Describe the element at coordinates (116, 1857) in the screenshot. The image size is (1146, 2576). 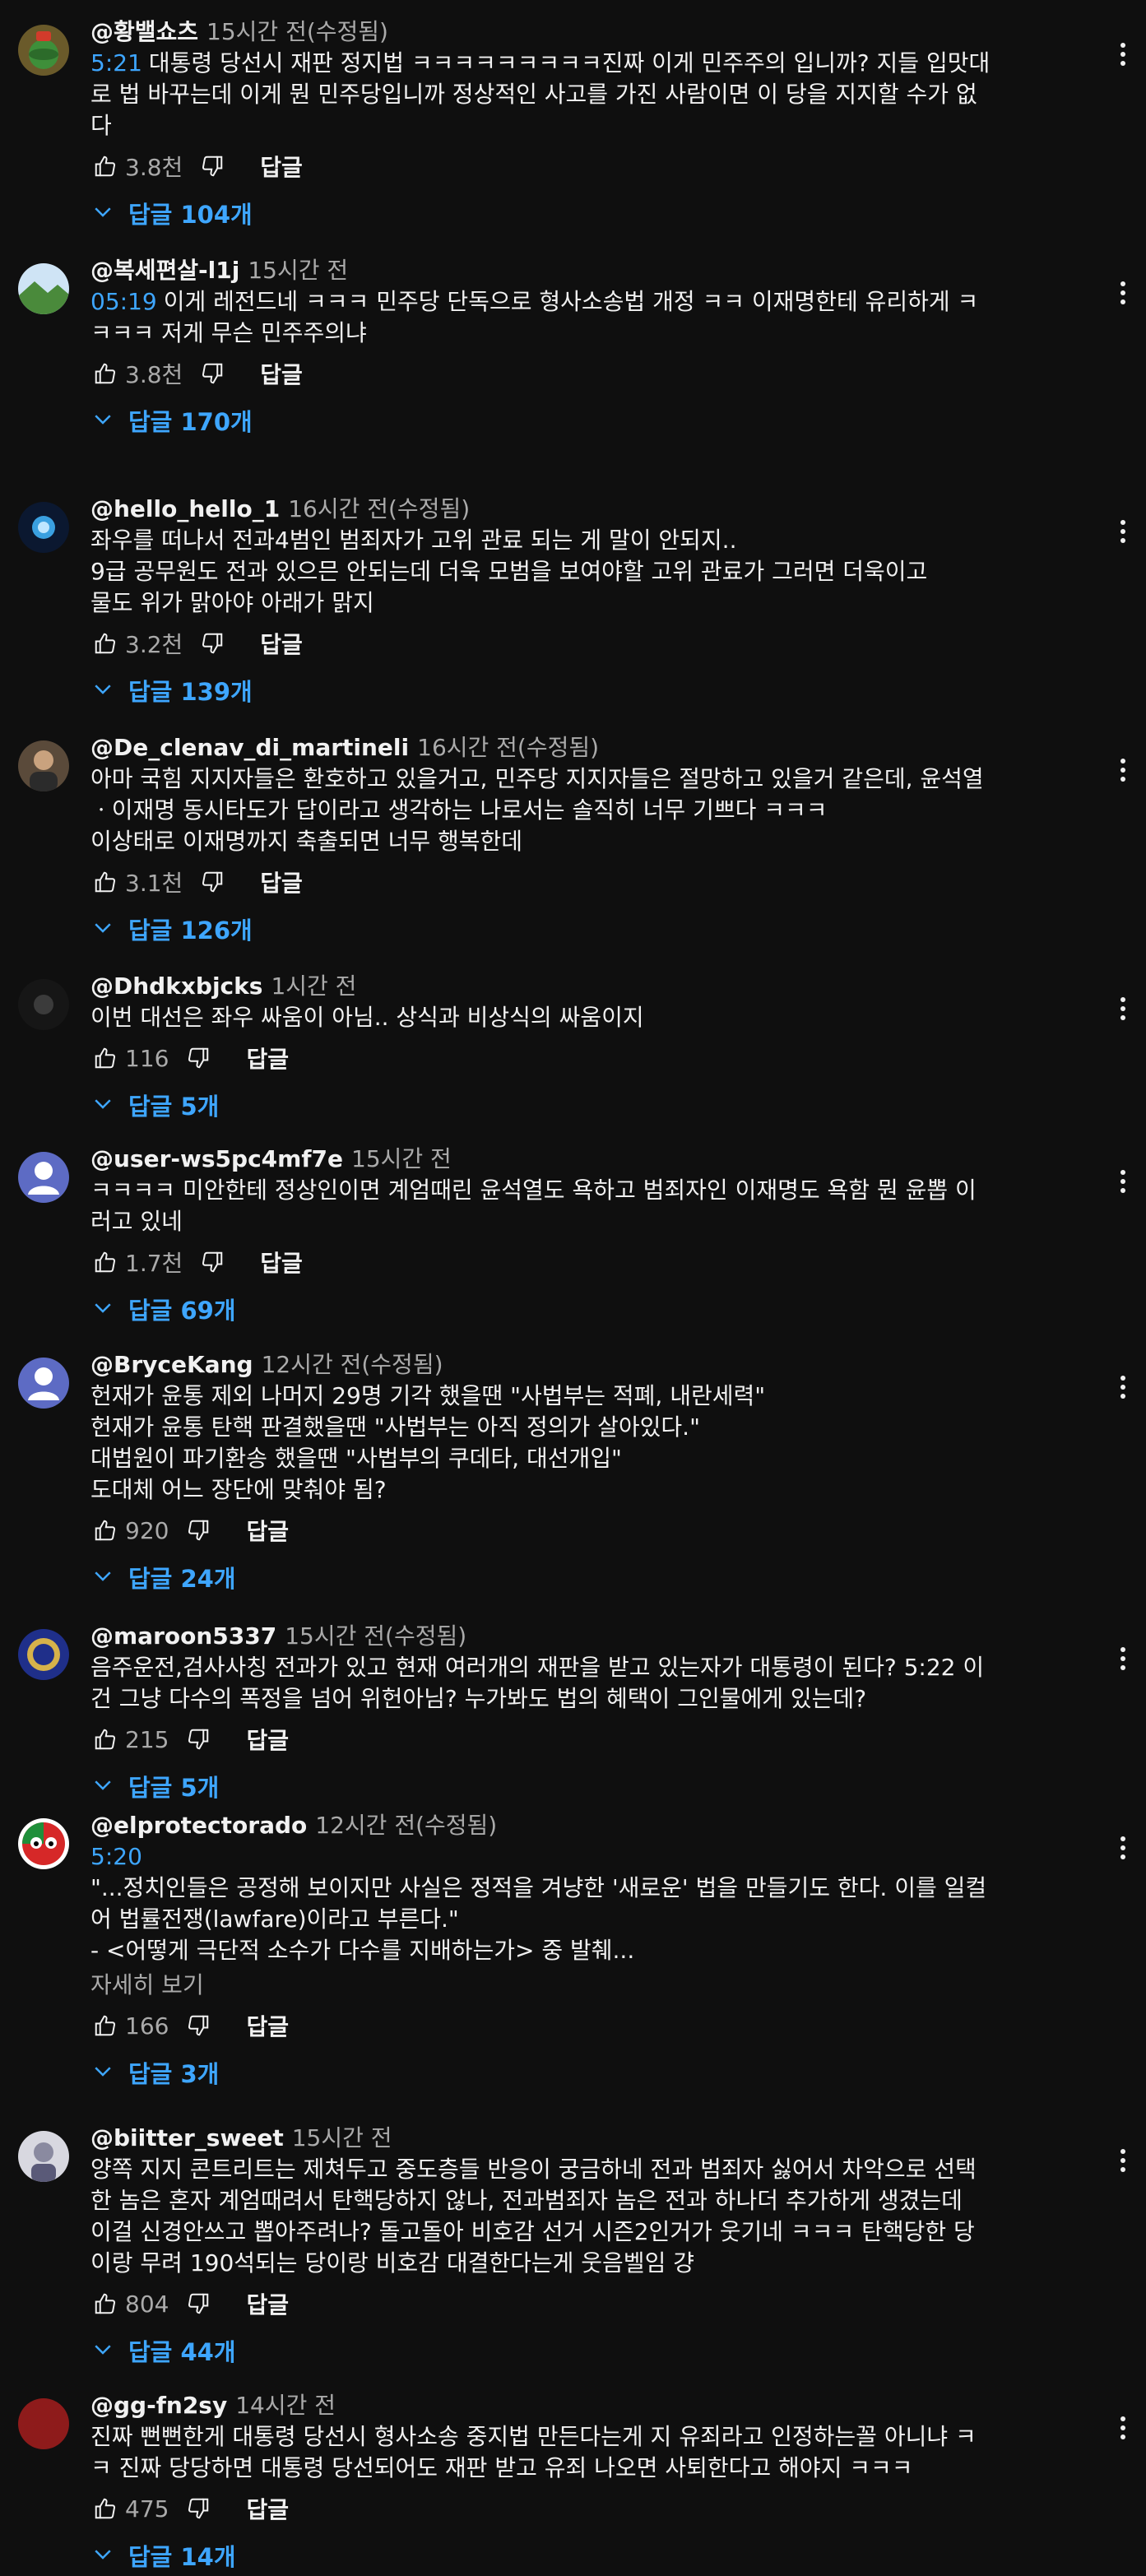
I see `video-timestamp-link: 5:20` at that location.